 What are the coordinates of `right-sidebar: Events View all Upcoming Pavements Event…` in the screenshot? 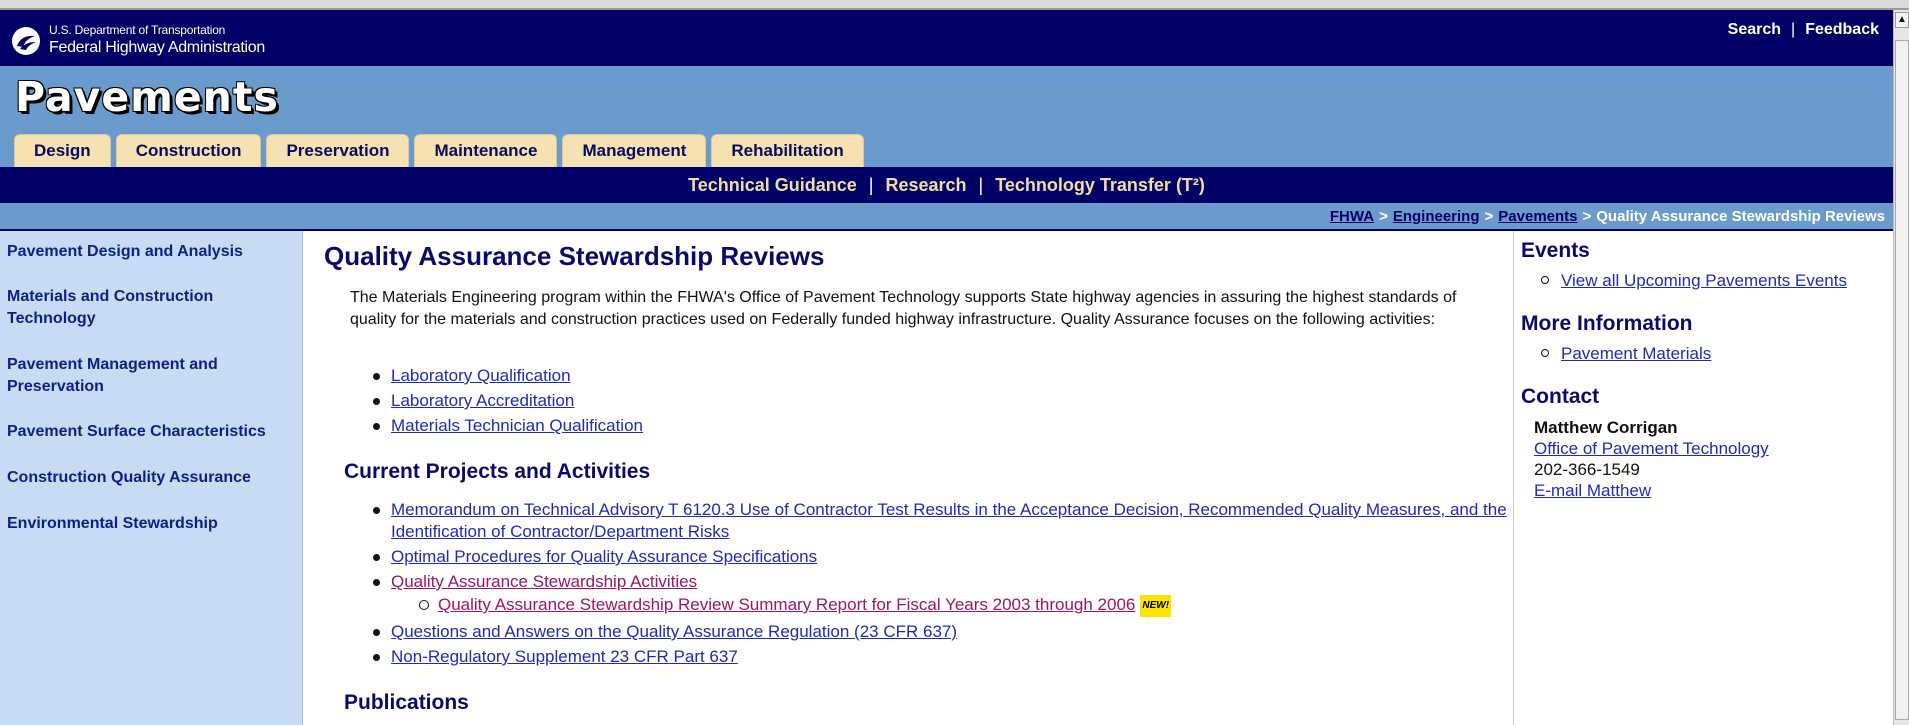 It's located at (1703, 478).